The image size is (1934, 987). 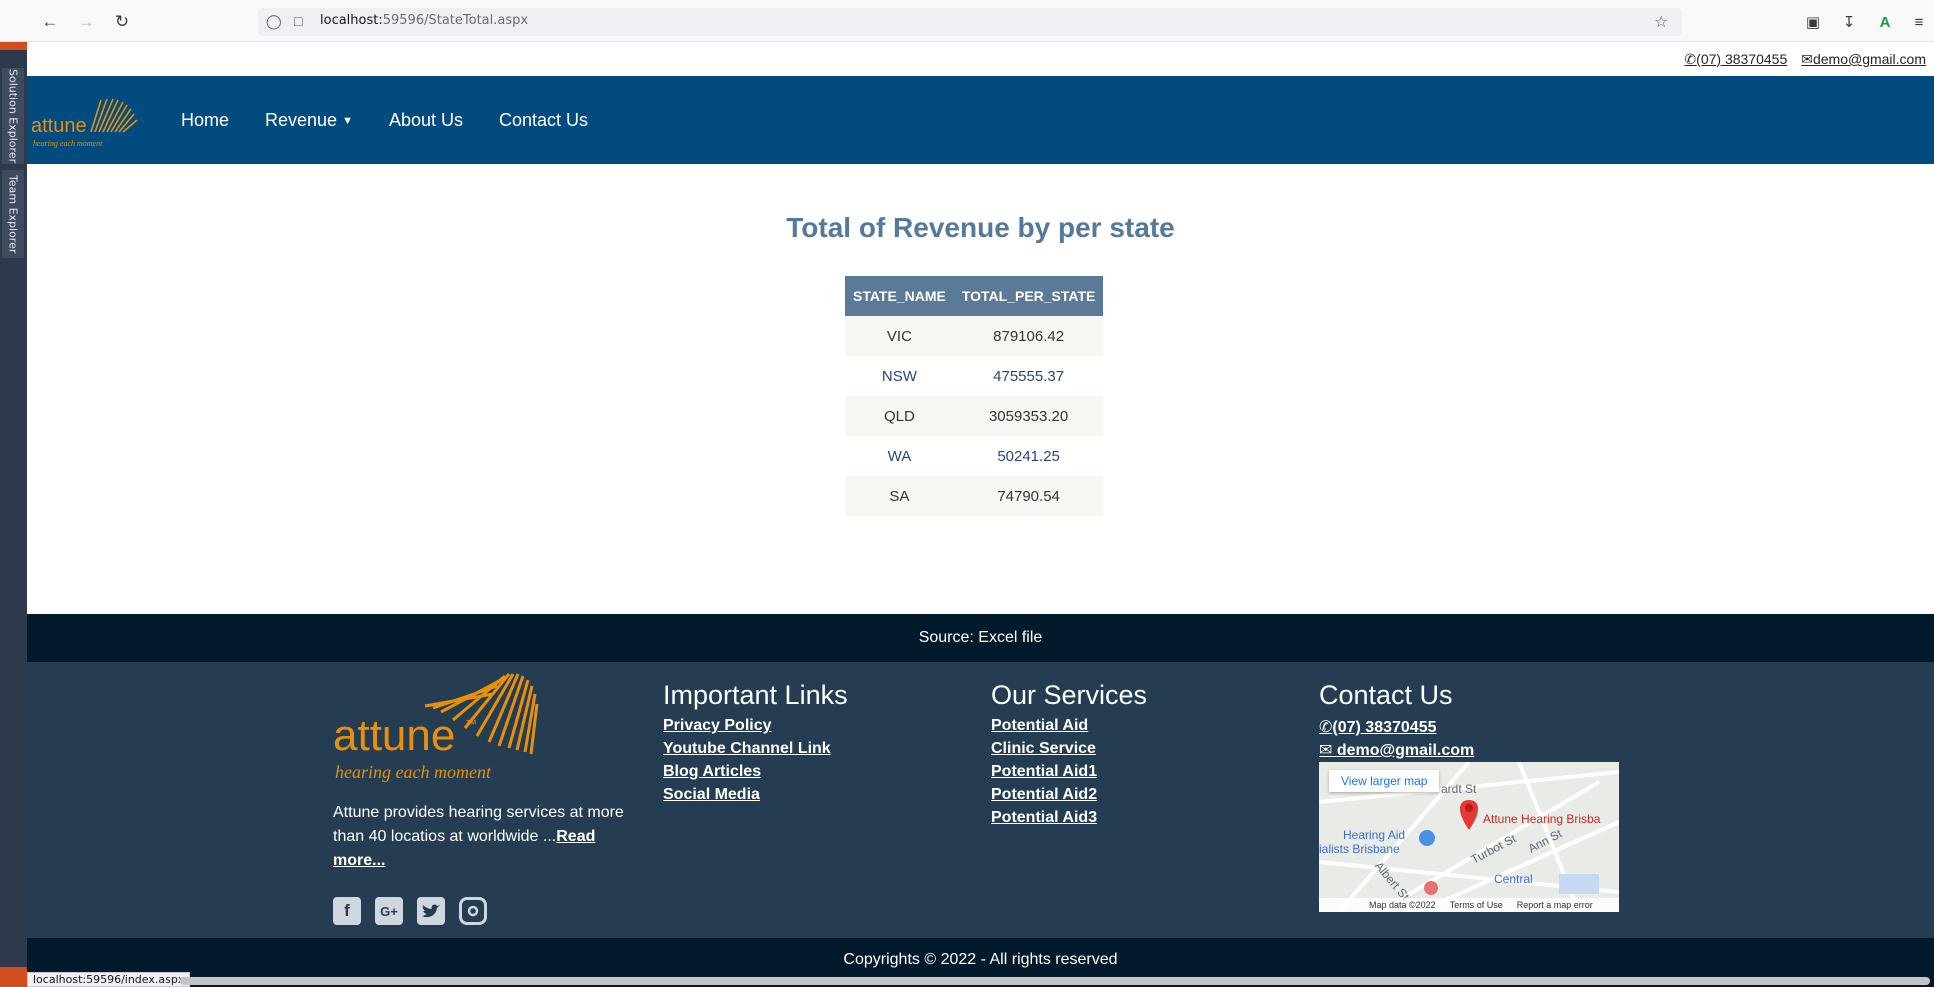 I want to click on menu-icon: ≡, so click(x=1919, y=22).